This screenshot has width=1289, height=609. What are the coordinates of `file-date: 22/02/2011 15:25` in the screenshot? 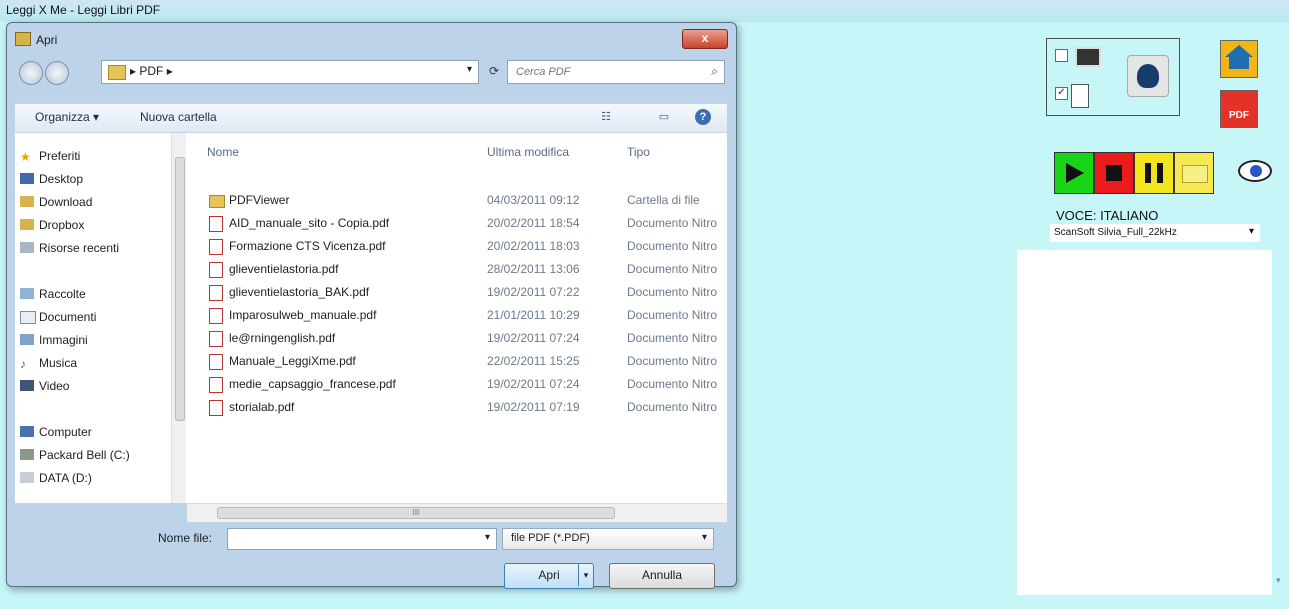 It's located at (533, 361).